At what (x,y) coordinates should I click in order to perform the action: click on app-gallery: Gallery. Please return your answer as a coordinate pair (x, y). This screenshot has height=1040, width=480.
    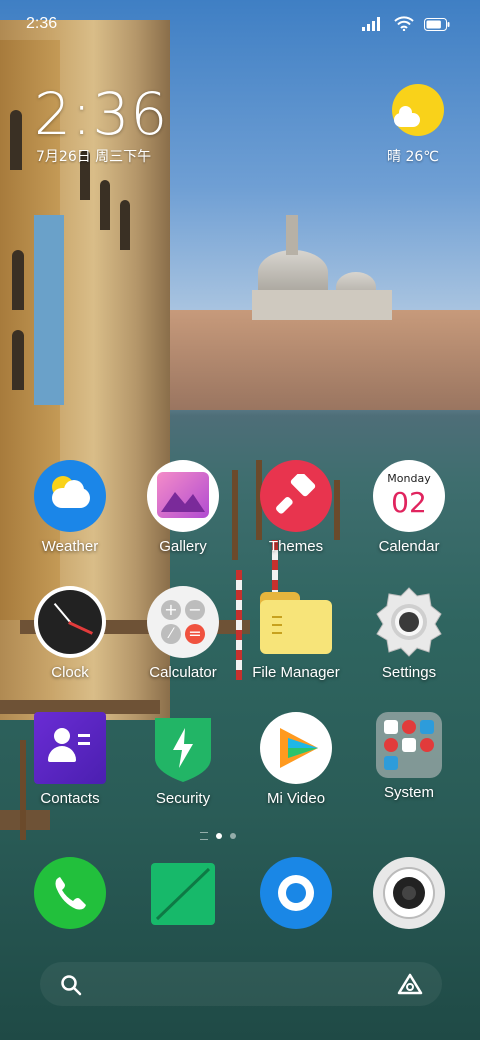
    Looking at the image, I should click on (183, 507).